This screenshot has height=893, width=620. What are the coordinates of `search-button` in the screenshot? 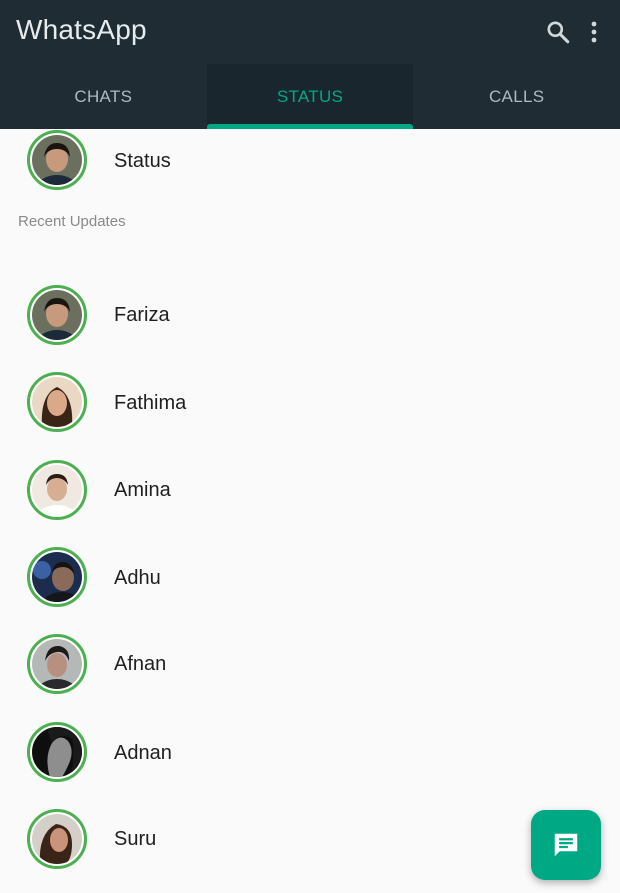 It's located at (558, 32).